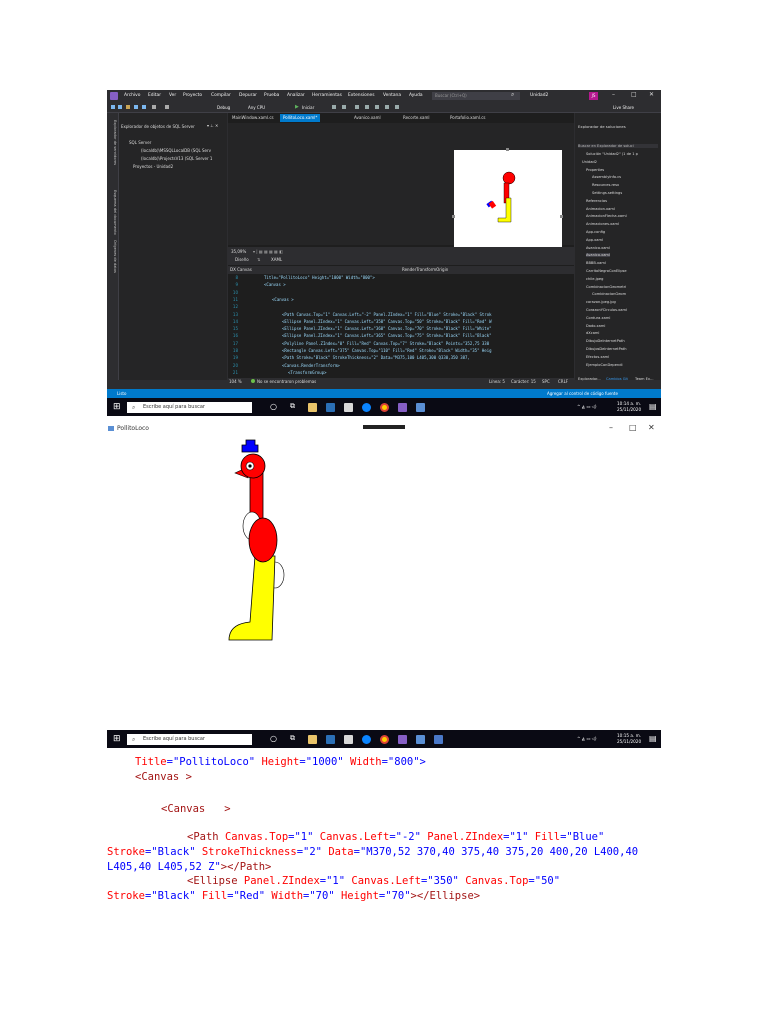 Image resolution: width=768 pixels, height=1024 pixels. What do you see at coordinates (361, 95) in the screenshot?
I see `menu-extensiones: Extensiones` at bounding box center [361, 95].